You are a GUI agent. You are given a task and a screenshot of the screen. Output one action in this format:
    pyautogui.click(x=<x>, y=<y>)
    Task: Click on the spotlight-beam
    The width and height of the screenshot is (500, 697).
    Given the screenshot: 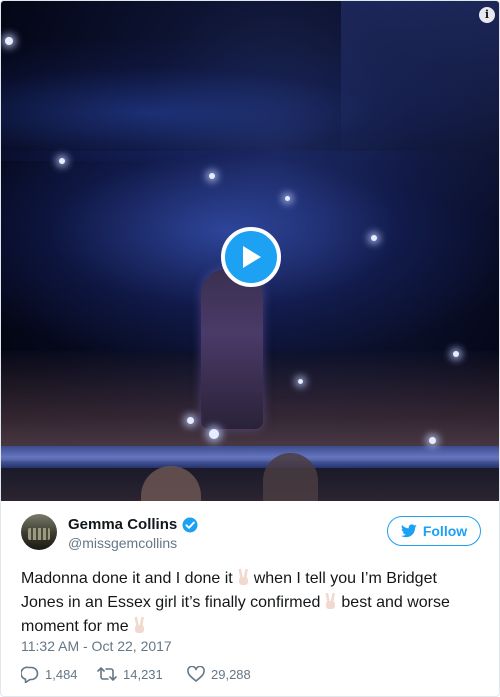 What is the action you would take?
    pyautogui.click(x=420, y=131)
    